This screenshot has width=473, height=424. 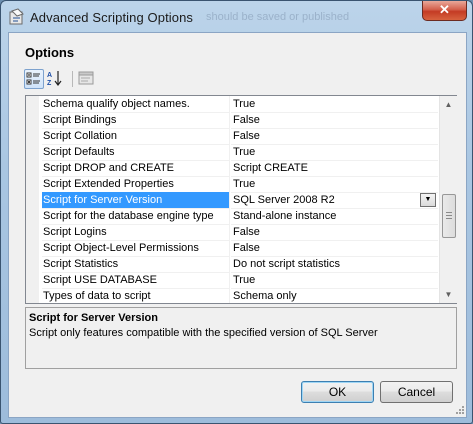 What do you see at coordinates (334, 295) in the screenshot?
I see `property-value: Schema only` at bounding box center [334, 295].